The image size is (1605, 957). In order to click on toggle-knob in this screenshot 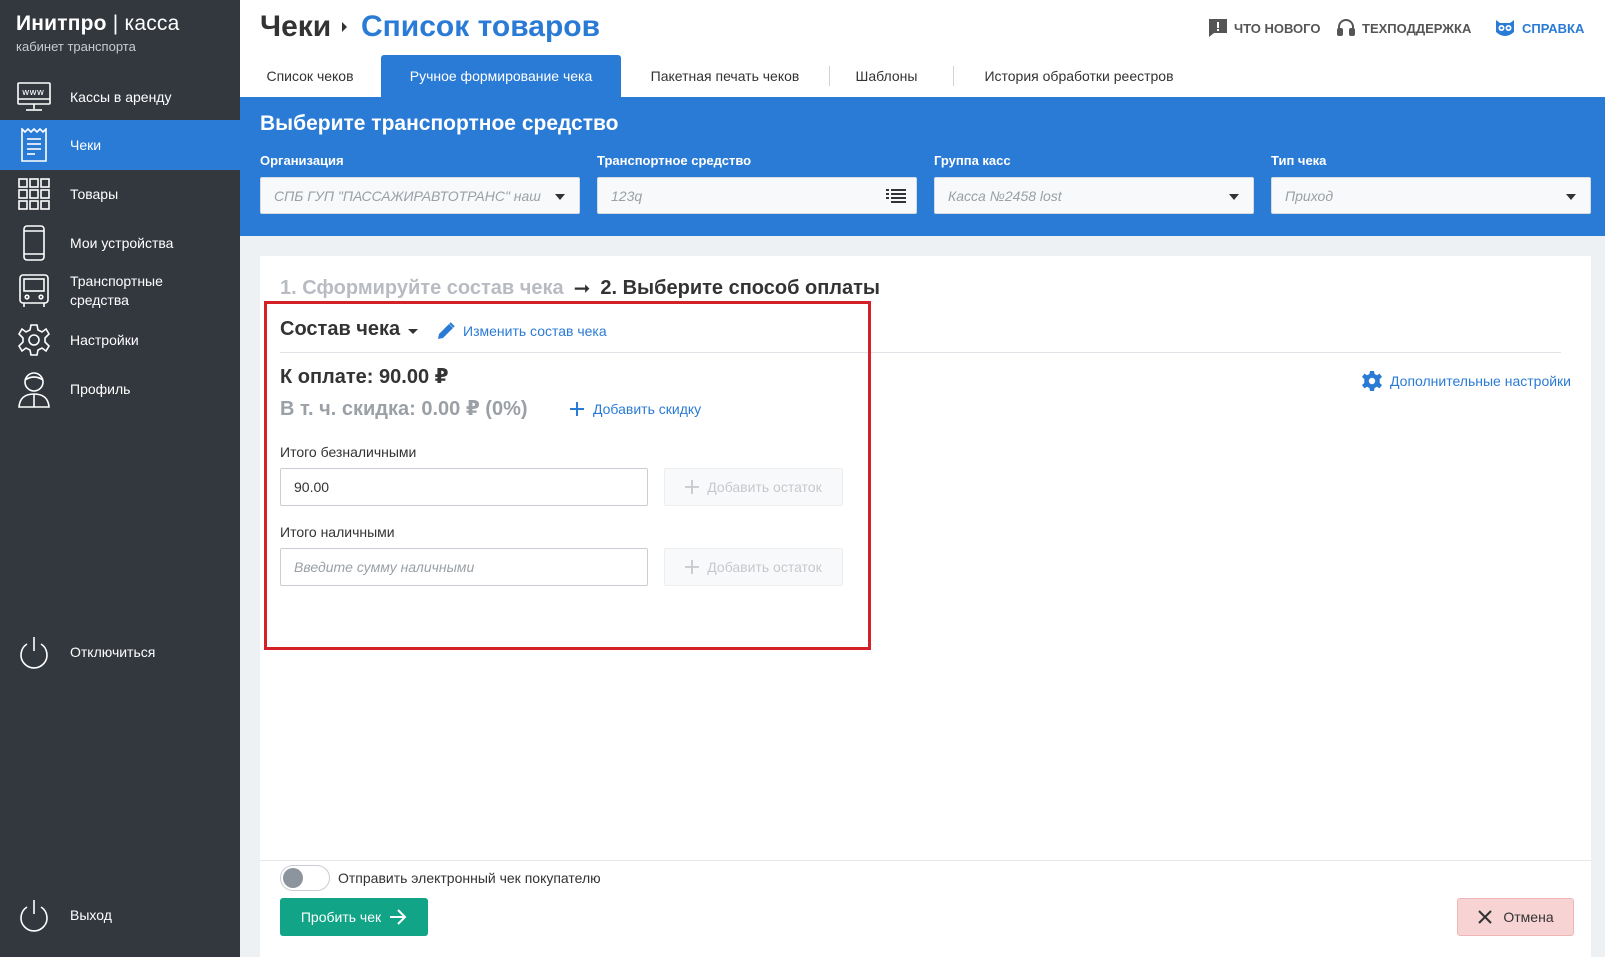, I will do `click(293, 878)`.